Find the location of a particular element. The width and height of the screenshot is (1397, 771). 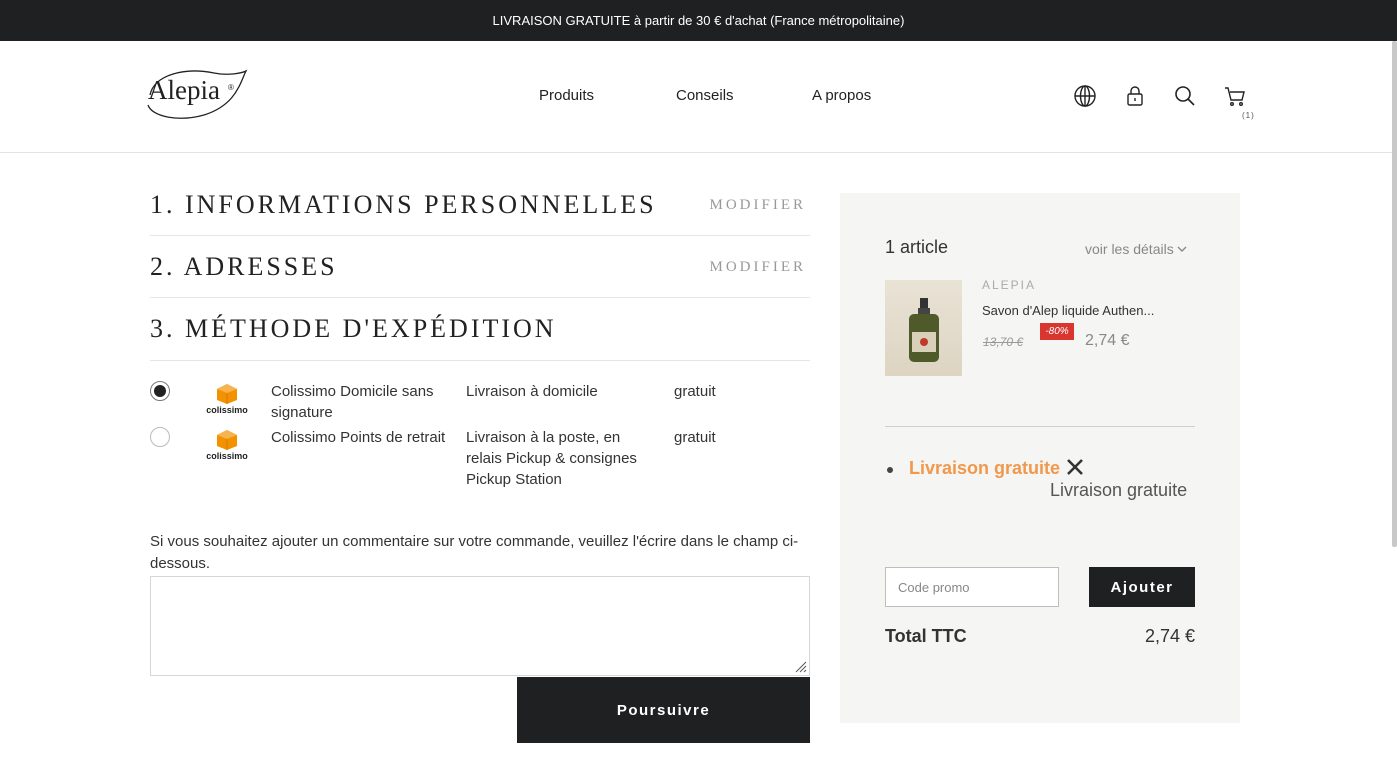

step-shipping-method: 3. MÉTHODE D'EXPÉDITION is located at coordinates (480, 335).